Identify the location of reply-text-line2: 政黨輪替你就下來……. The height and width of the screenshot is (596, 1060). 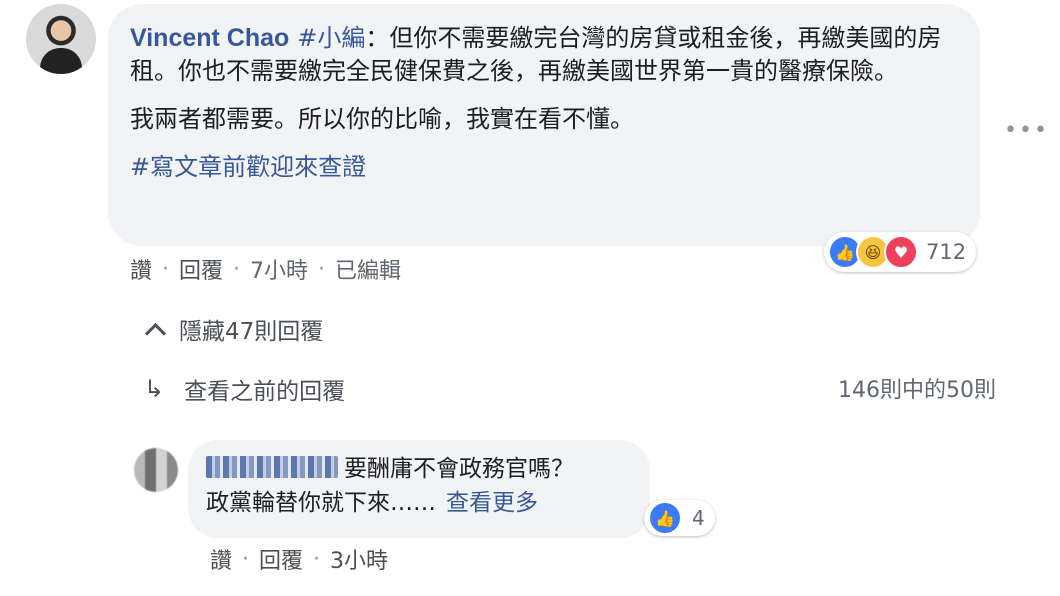
(321, 503).